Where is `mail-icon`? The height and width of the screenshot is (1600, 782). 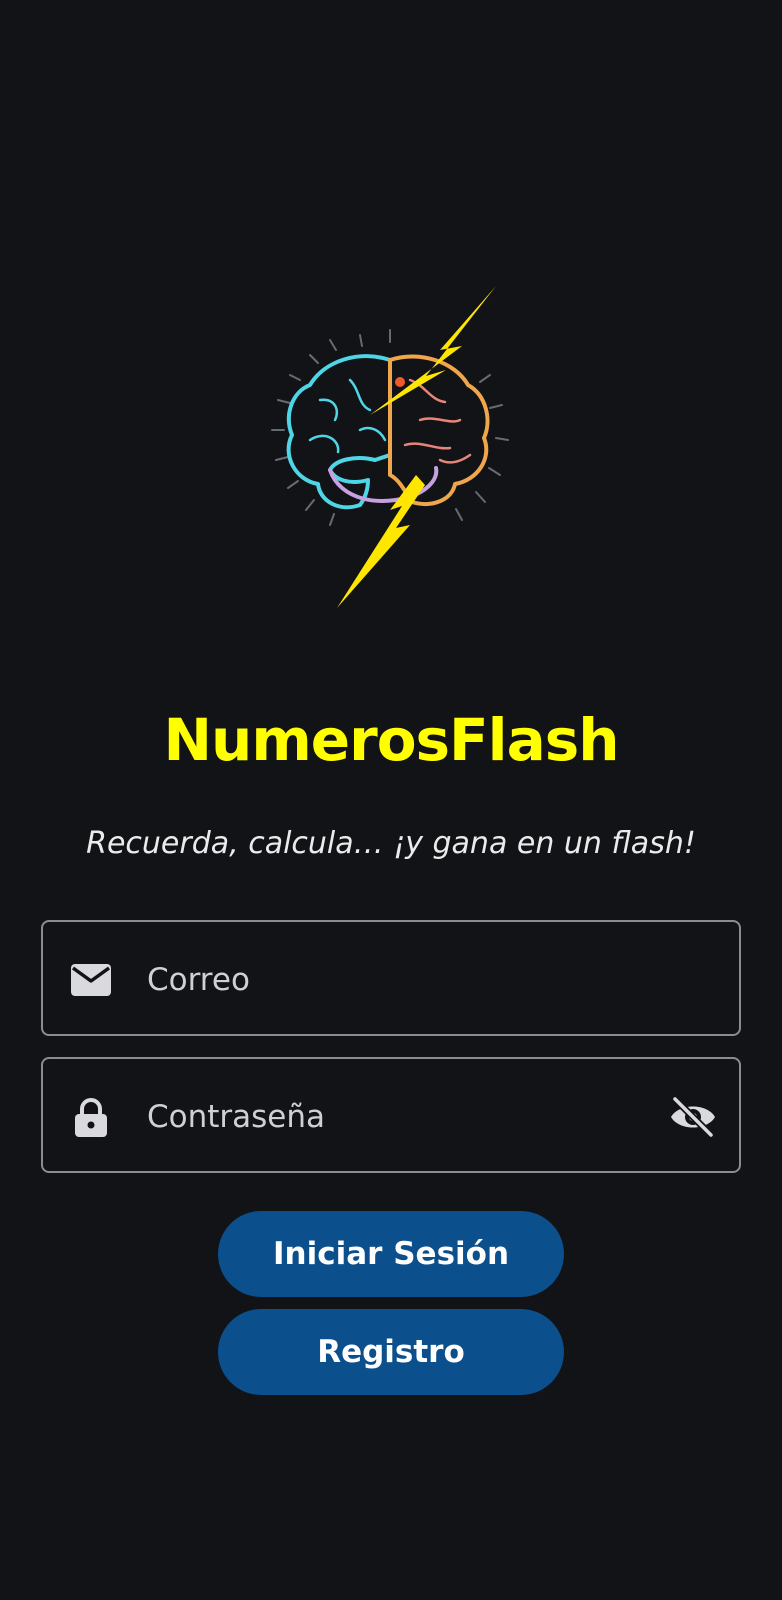 mail-icon is located at coordinates (91, 980).